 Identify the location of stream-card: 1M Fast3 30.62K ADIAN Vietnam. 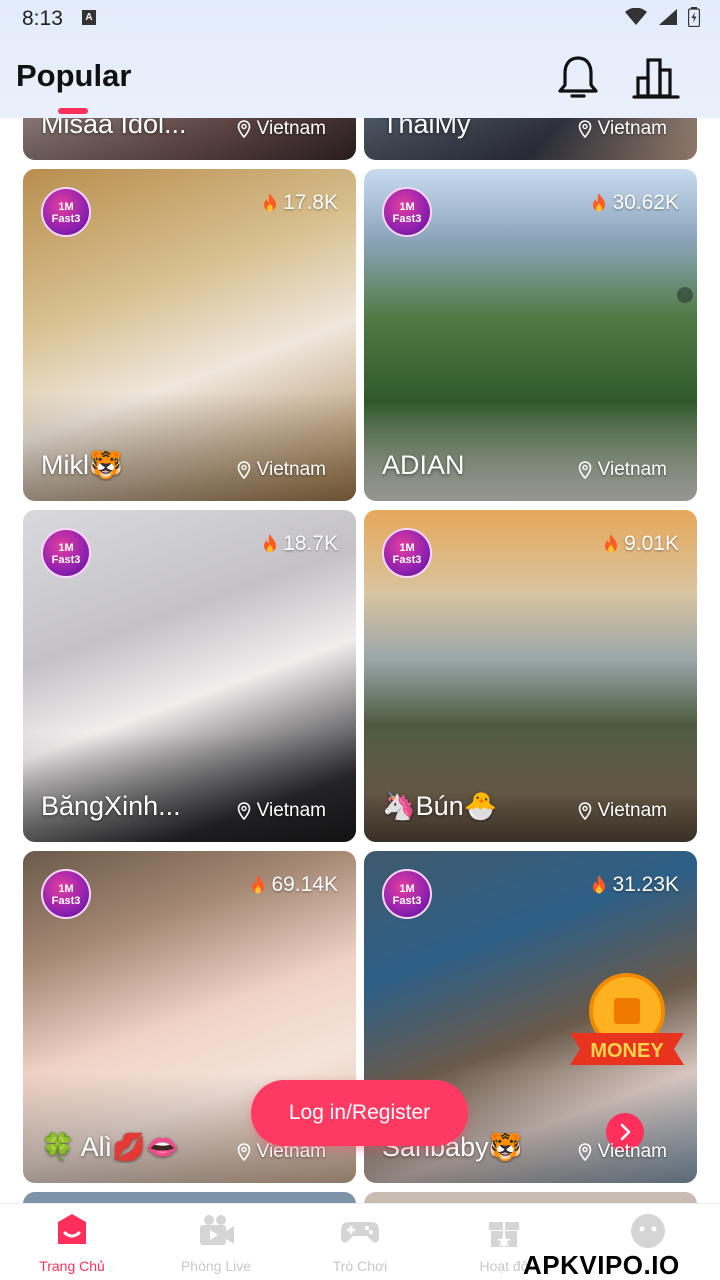
(530, 335).